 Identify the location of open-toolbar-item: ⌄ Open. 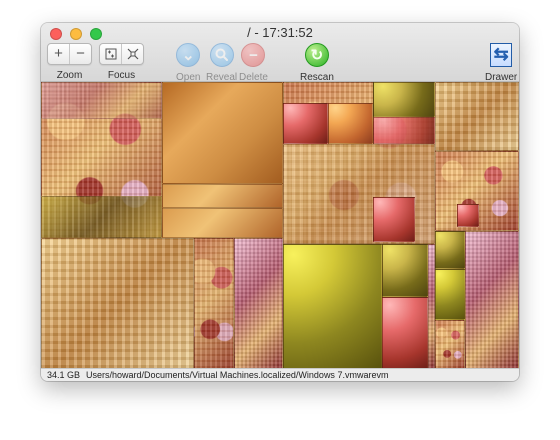
(188, 63).